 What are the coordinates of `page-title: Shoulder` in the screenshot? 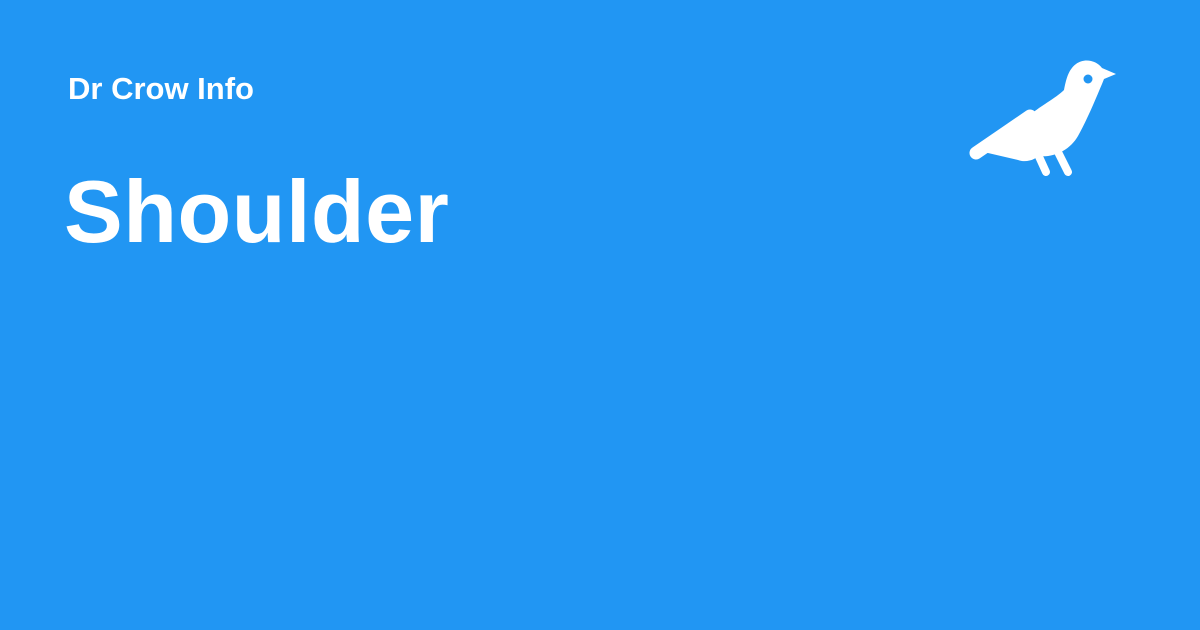 It's located at (257, 211).